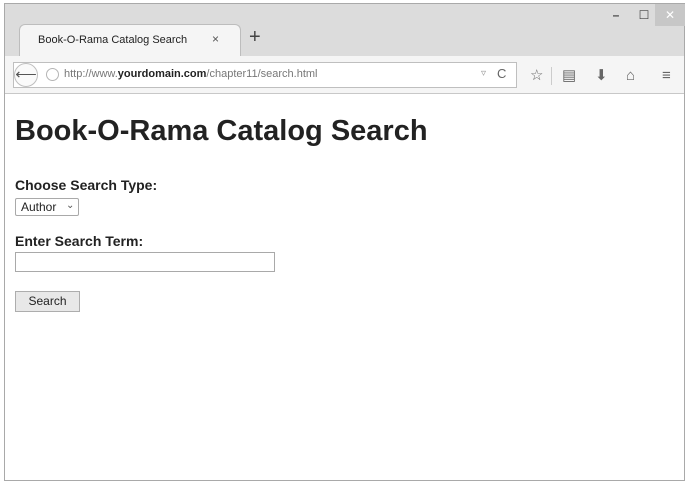 The image size is (689, 488). I want to click on search-term-input, so click(145, 262).